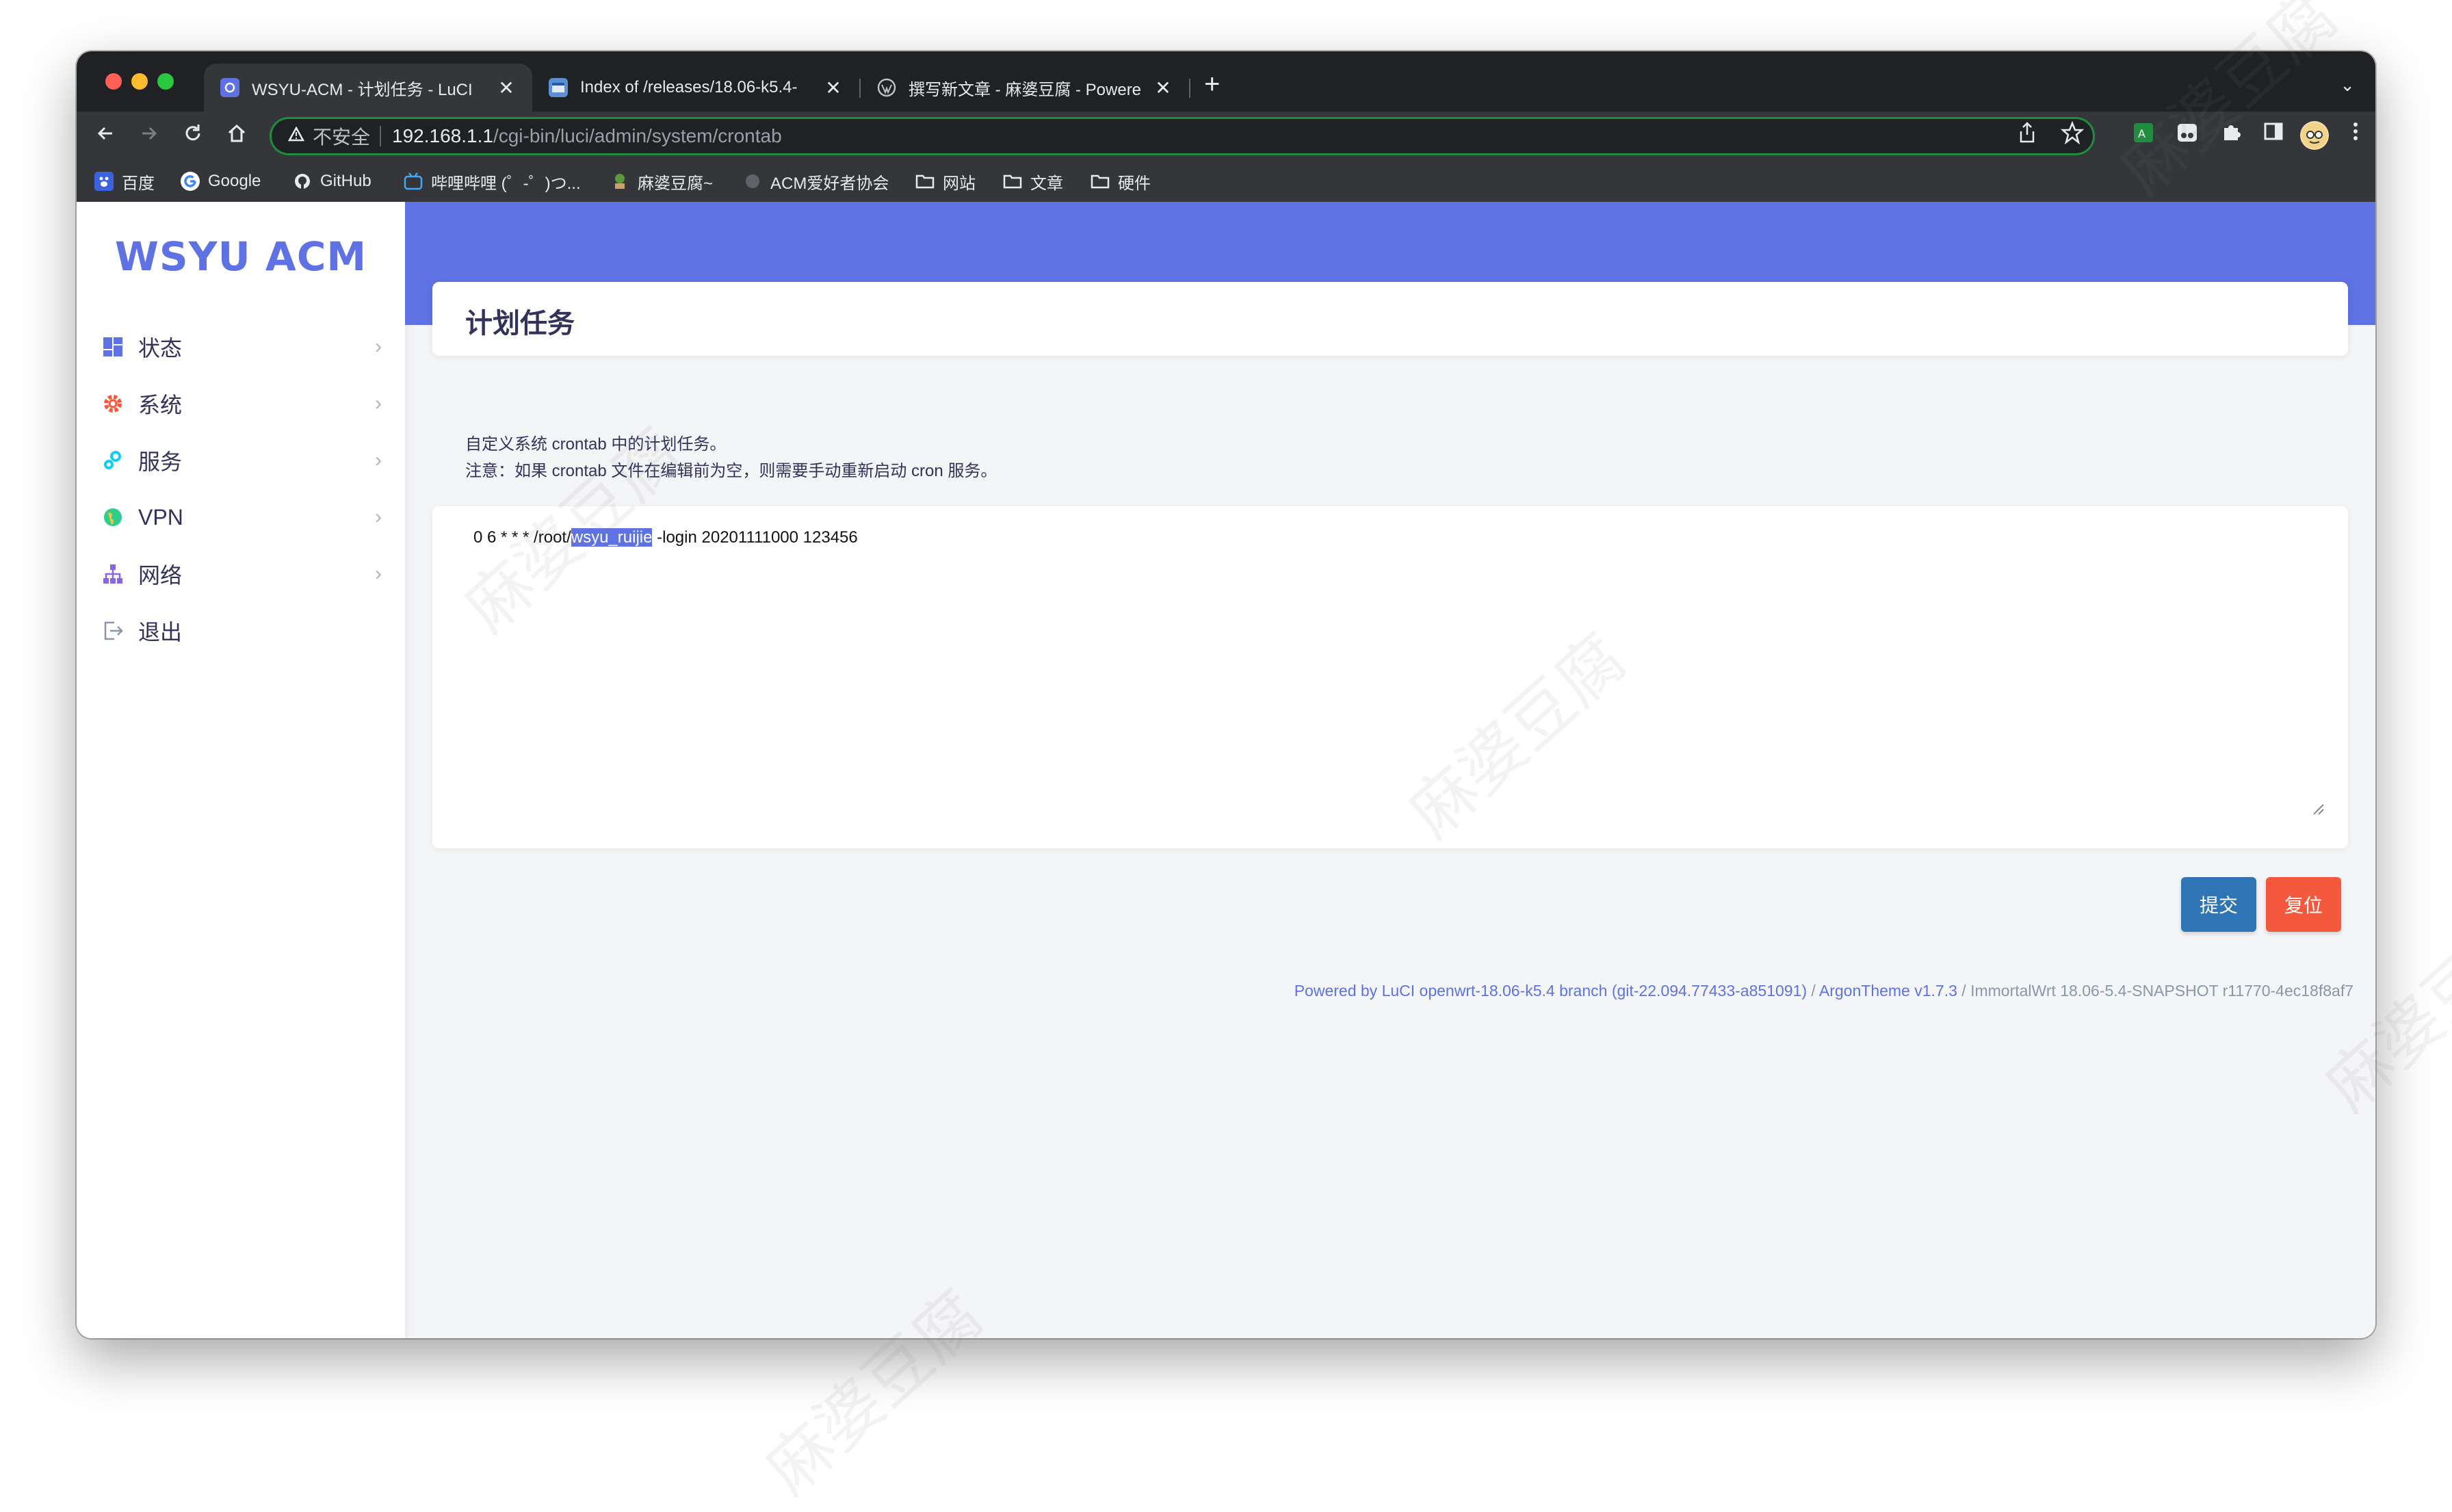 This screenshot has height=1512, width=2452. What do you see at coordinates (2314, 135) in the screenshot?
I see `profile-avatar` at bounding box center [2314, 135].